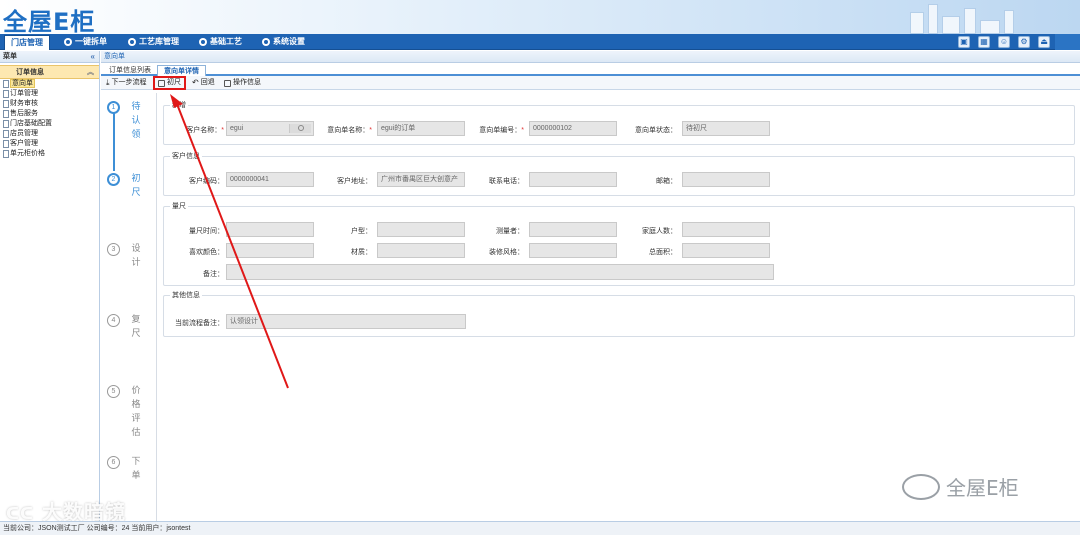 The width and height of the screenshot is (1080, 535). Describe the element at coordinates (1067, 42) in the screenshot. I see `nav-corner` at that location.